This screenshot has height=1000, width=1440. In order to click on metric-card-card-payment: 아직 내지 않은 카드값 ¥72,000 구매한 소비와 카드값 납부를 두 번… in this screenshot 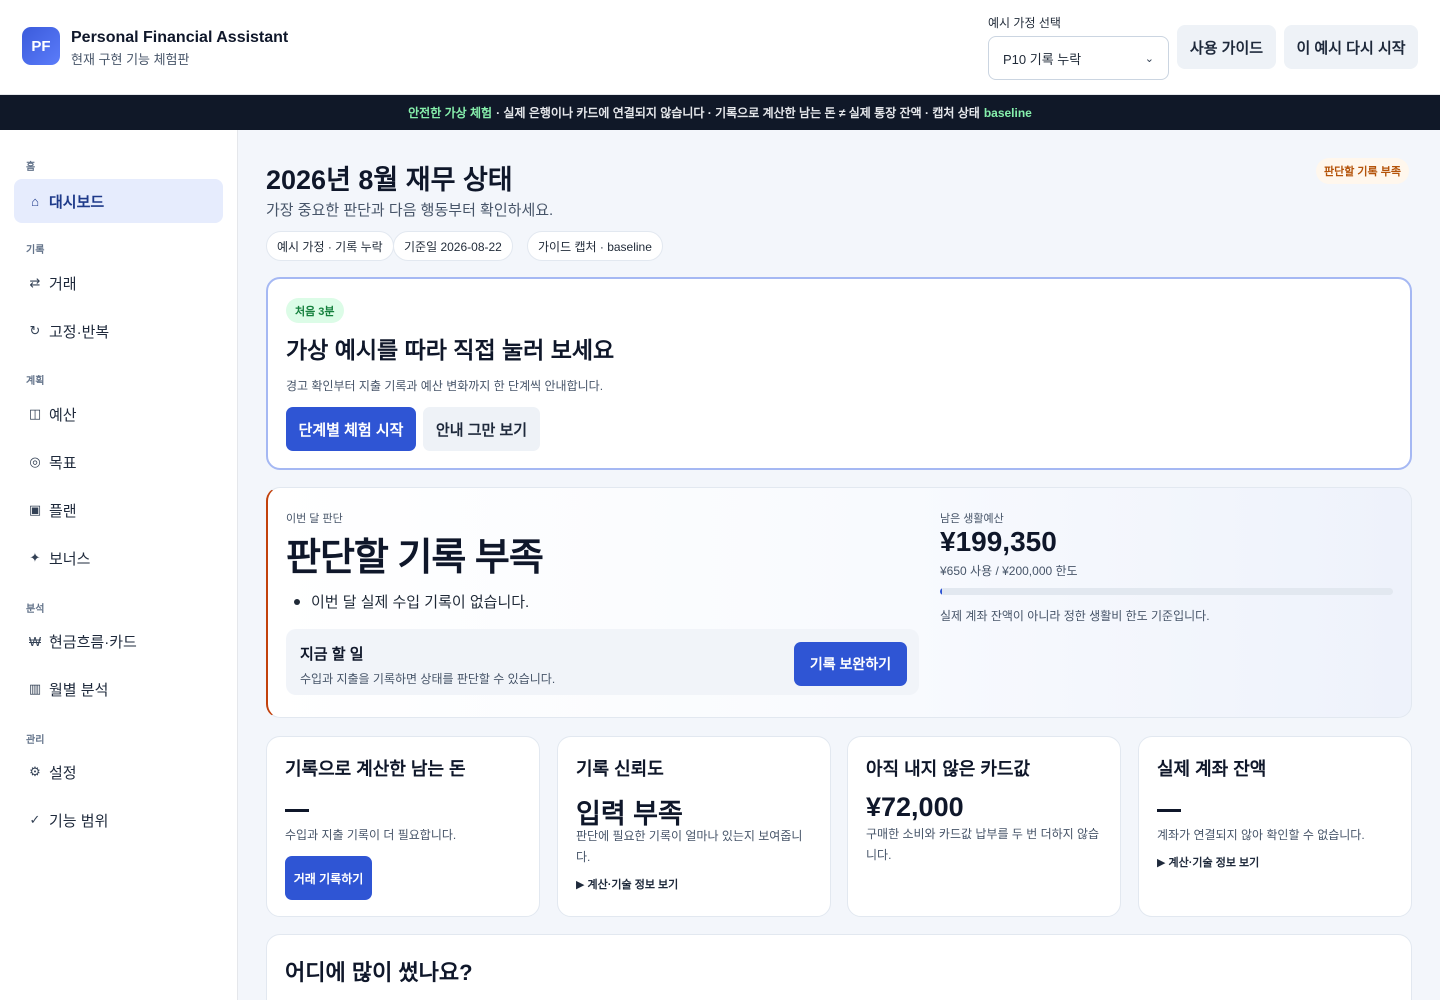, I will do `click(984, 826)`.